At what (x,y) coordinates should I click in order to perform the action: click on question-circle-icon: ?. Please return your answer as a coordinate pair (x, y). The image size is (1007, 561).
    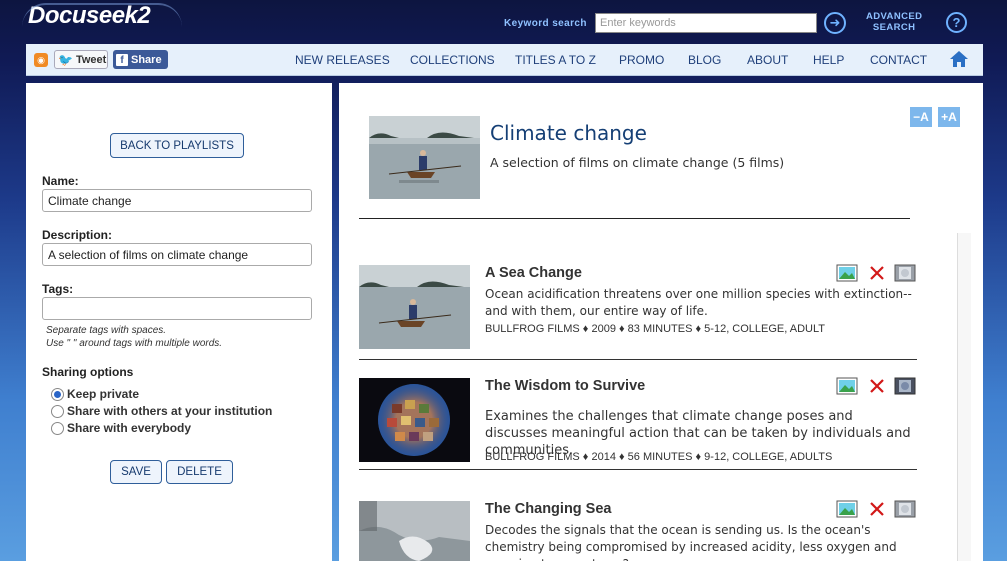
    Looking at the image, I should click on (956, 22).